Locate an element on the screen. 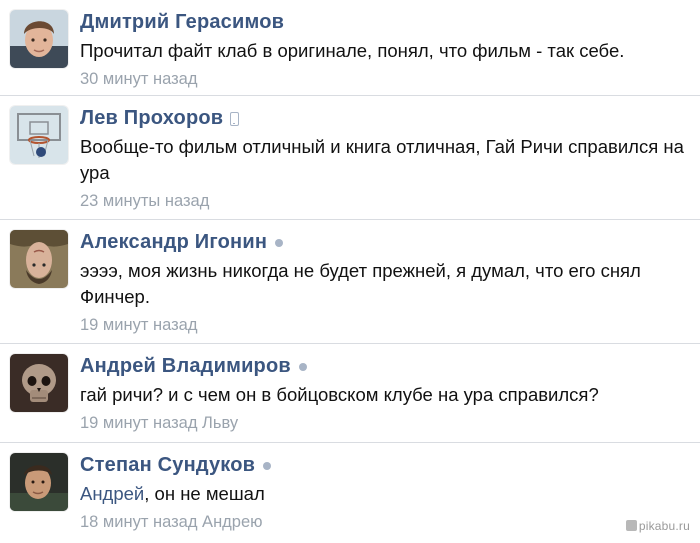 The image size is (700, 543). reply-to-link: Андрей is located at coordinates (112, 493).